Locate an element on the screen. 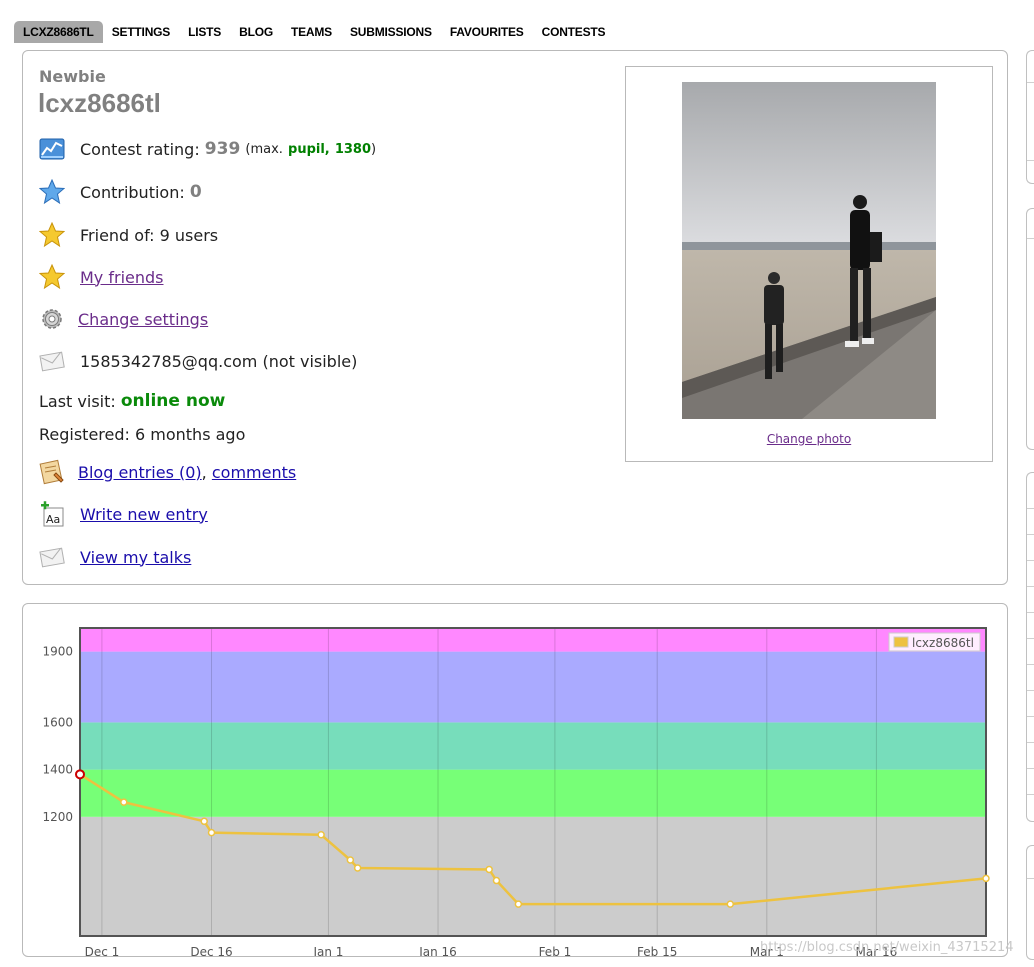  blog-comma: , is located at coordinates (204, 472).